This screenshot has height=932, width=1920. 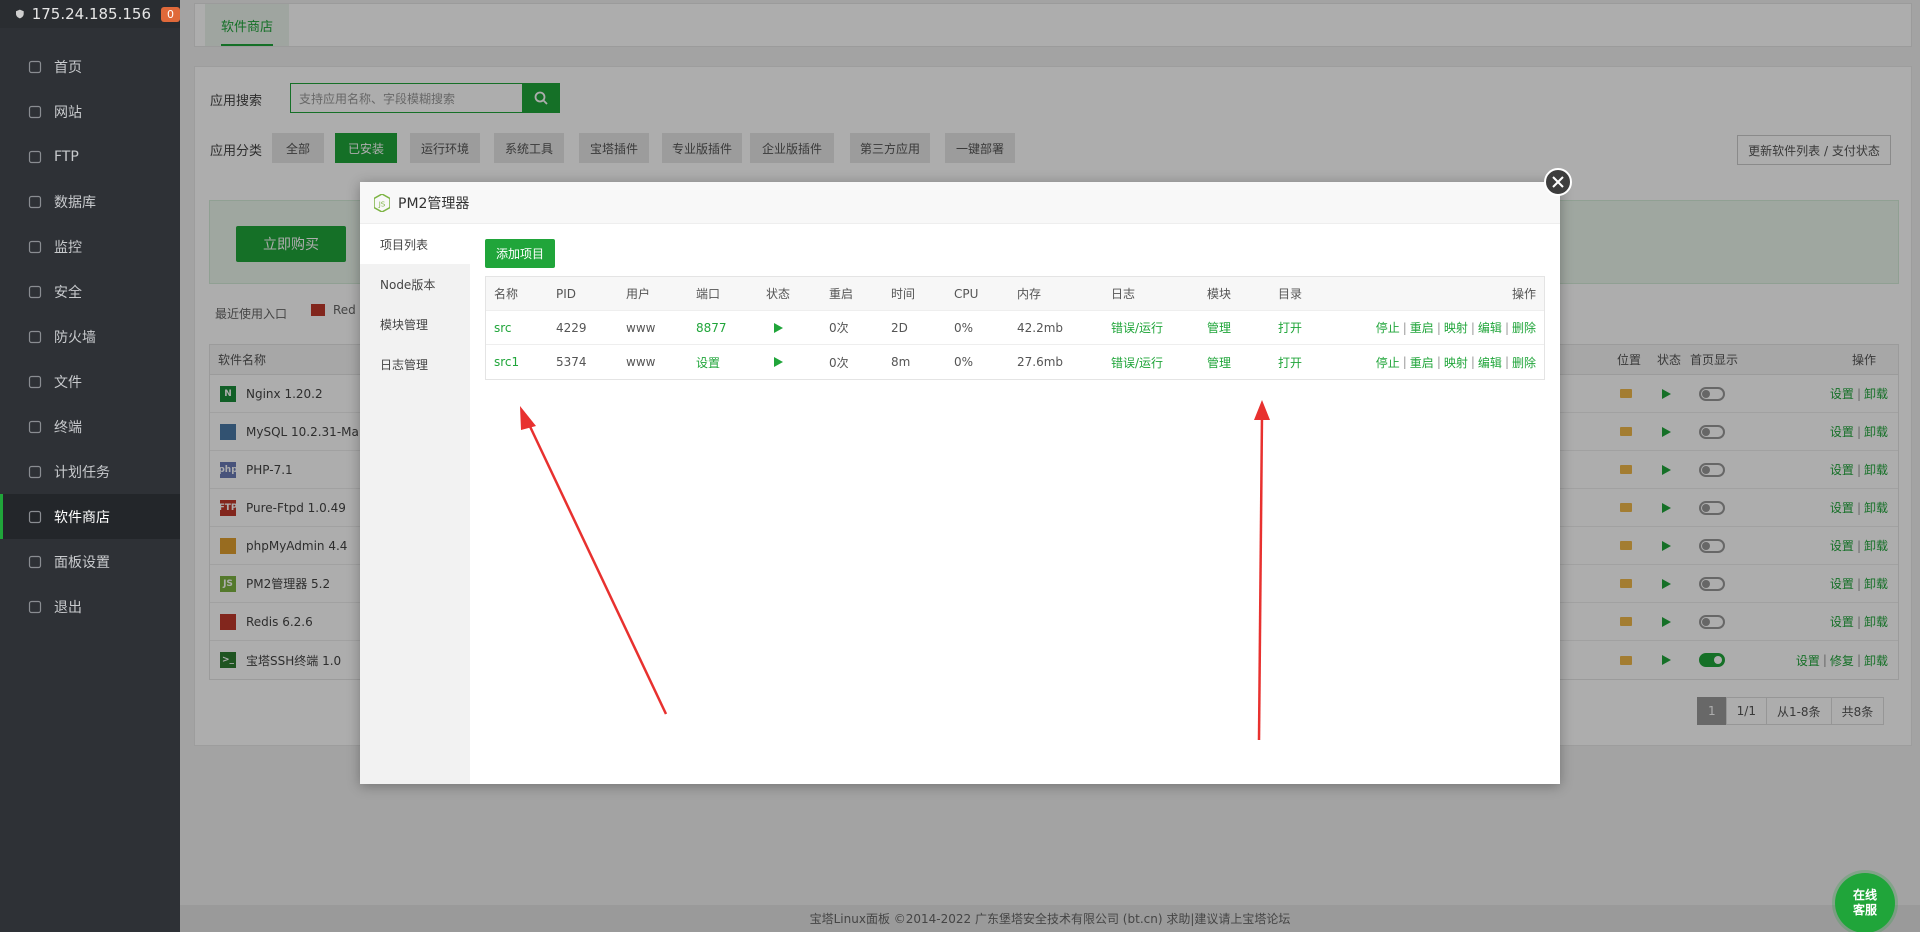 What do you see at coordinates (35, 516) in the screenshot?
I see `grid-icon` at bounding box center [35, 516].